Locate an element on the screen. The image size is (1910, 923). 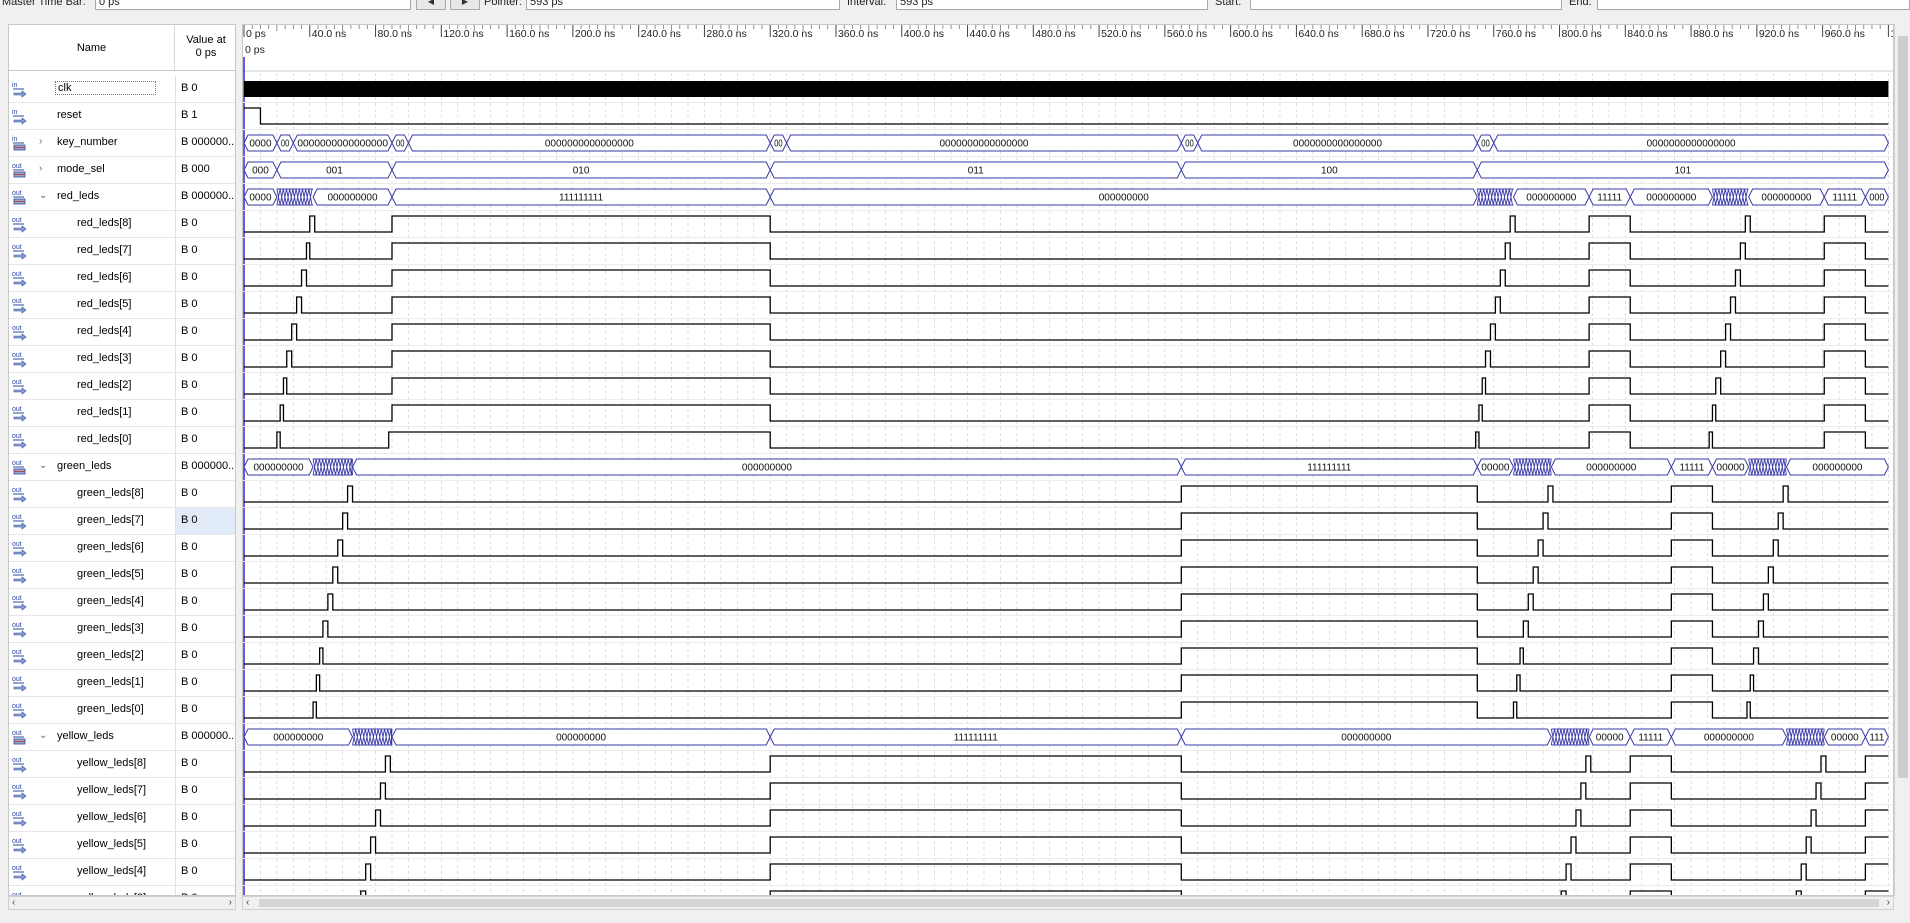
input-pin-icon: in is located at coordinates (19, 117).